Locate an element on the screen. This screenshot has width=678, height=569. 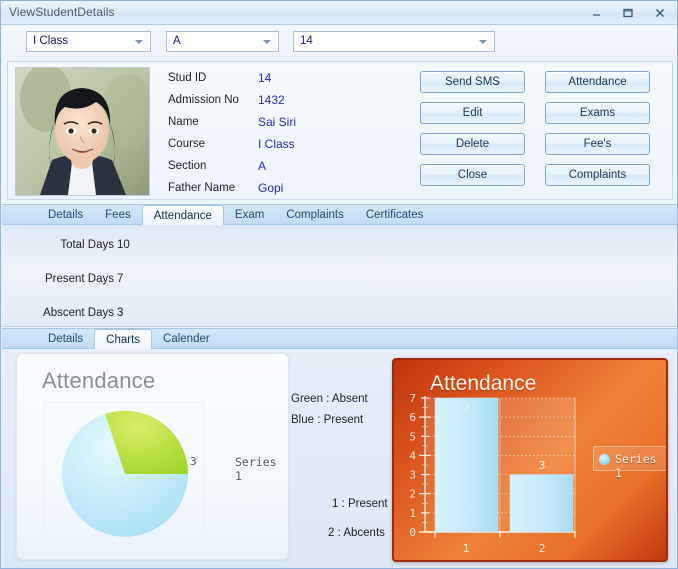
filter-bar: I Class A 14 is located at coordinates (339, 42).